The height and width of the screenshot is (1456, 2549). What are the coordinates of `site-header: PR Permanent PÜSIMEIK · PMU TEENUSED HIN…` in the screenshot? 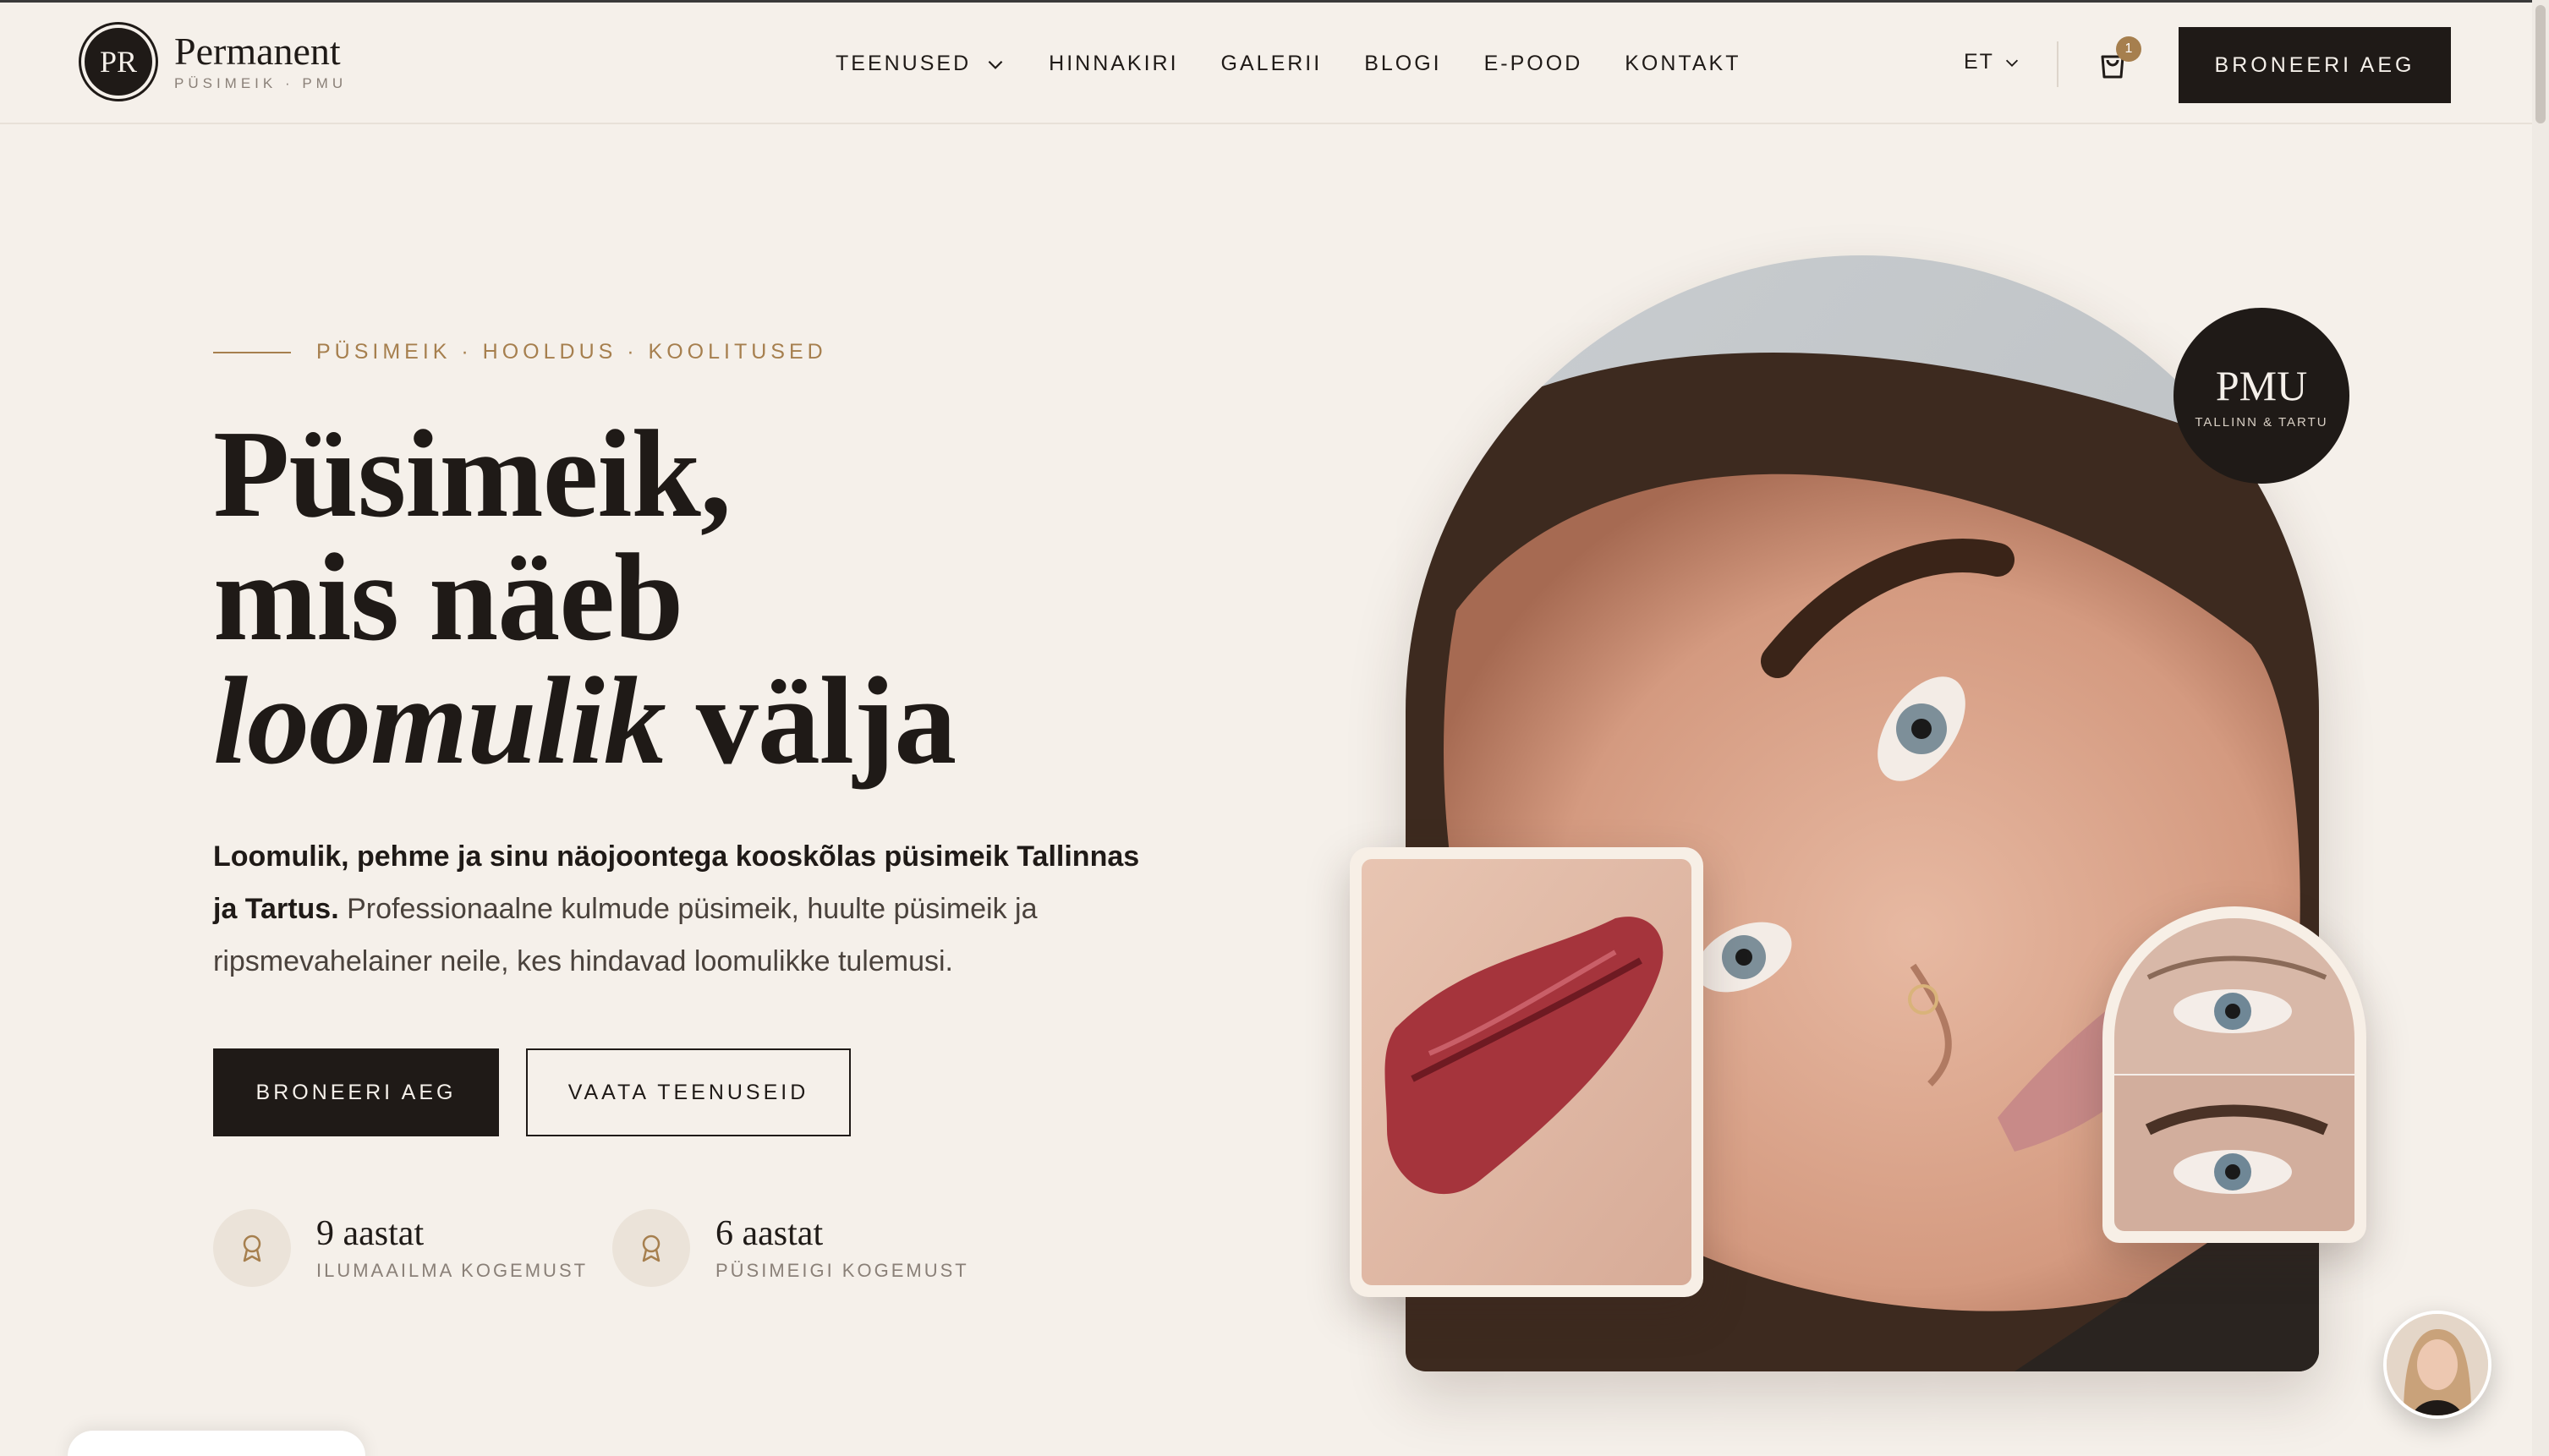 It's located at (1266, 63).